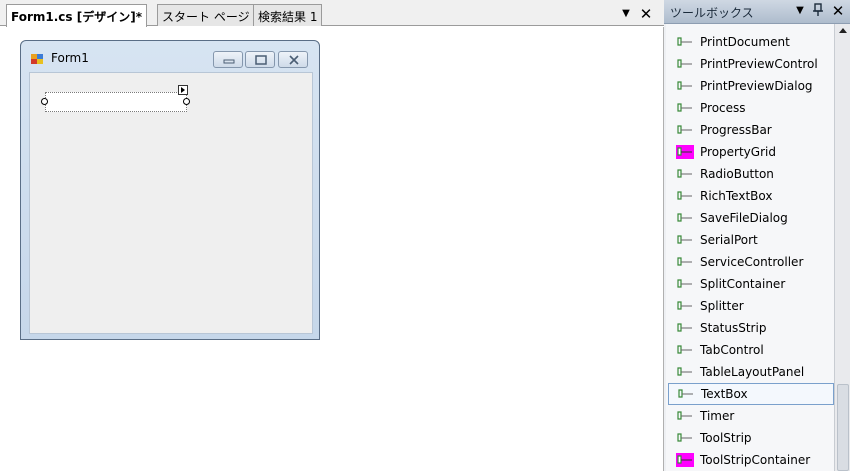 This screenshot has height=471, width=850. I want to click on toolbox-item-label: RadioButton, so click(737, 174).